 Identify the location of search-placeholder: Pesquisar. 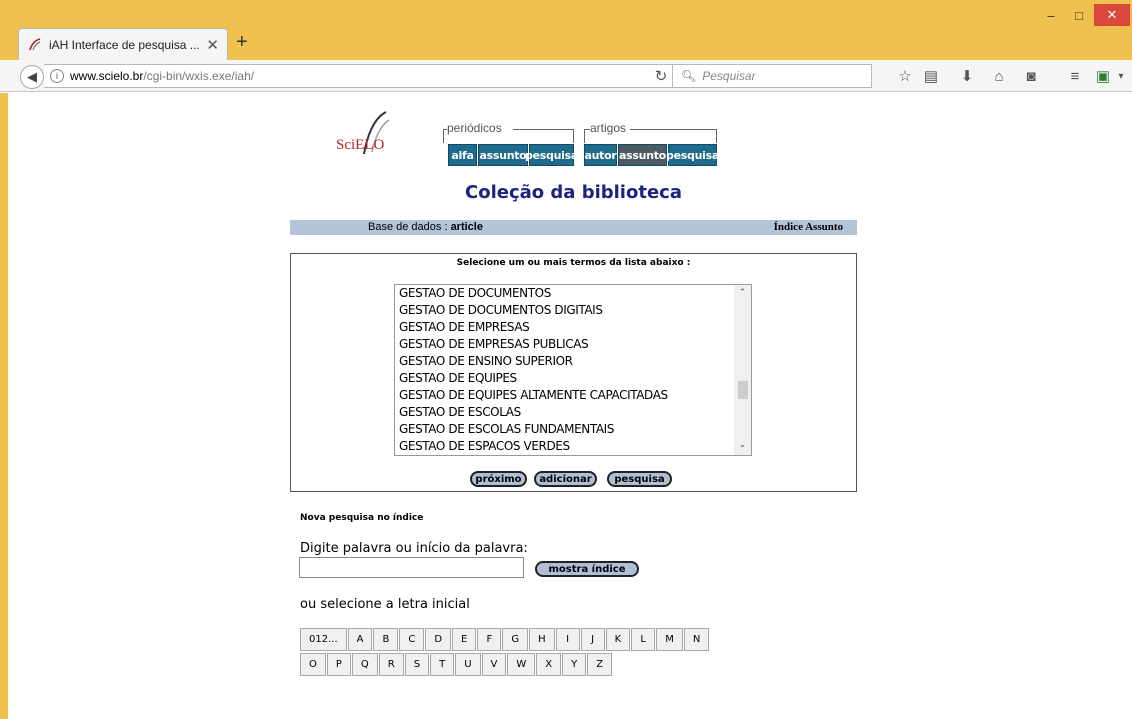
(729, 76).